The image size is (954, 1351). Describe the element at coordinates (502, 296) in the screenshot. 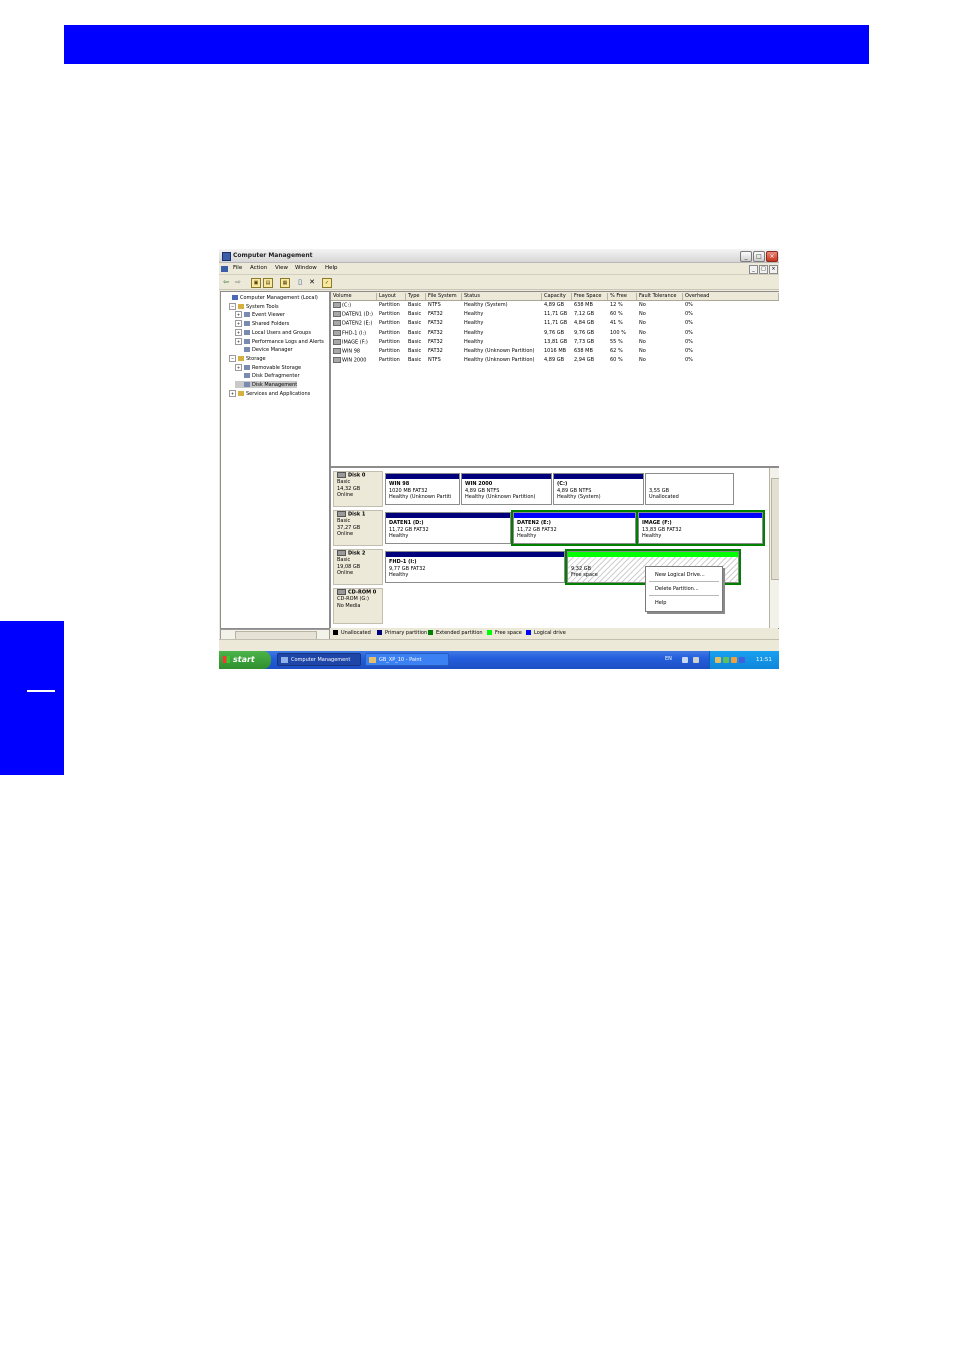

I see `column-header: Status` at that location.